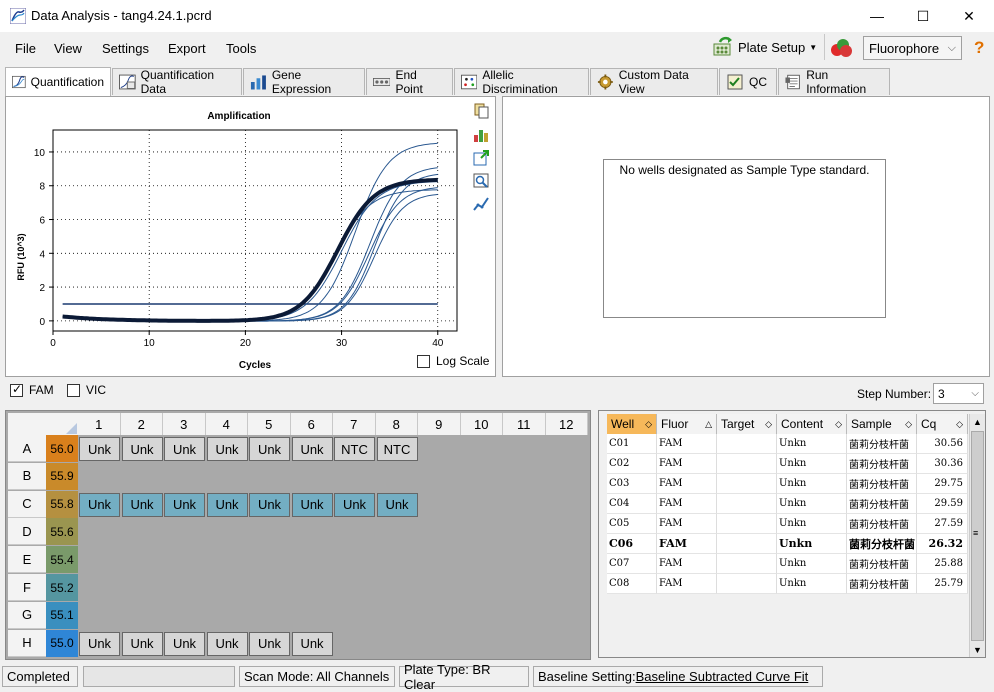 This screenshot has height=692, width=994. I want to click on table-cell-cq: 29.75, so click(942, 484).